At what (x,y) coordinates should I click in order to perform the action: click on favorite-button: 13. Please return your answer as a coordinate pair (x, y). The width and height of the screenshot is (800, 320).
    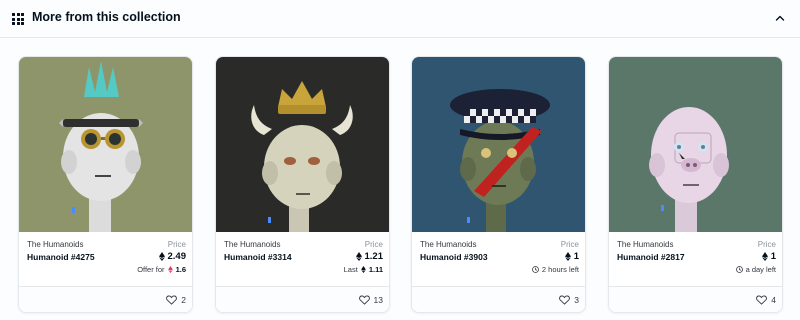
    Looking at the image, I should click on (370, 300).